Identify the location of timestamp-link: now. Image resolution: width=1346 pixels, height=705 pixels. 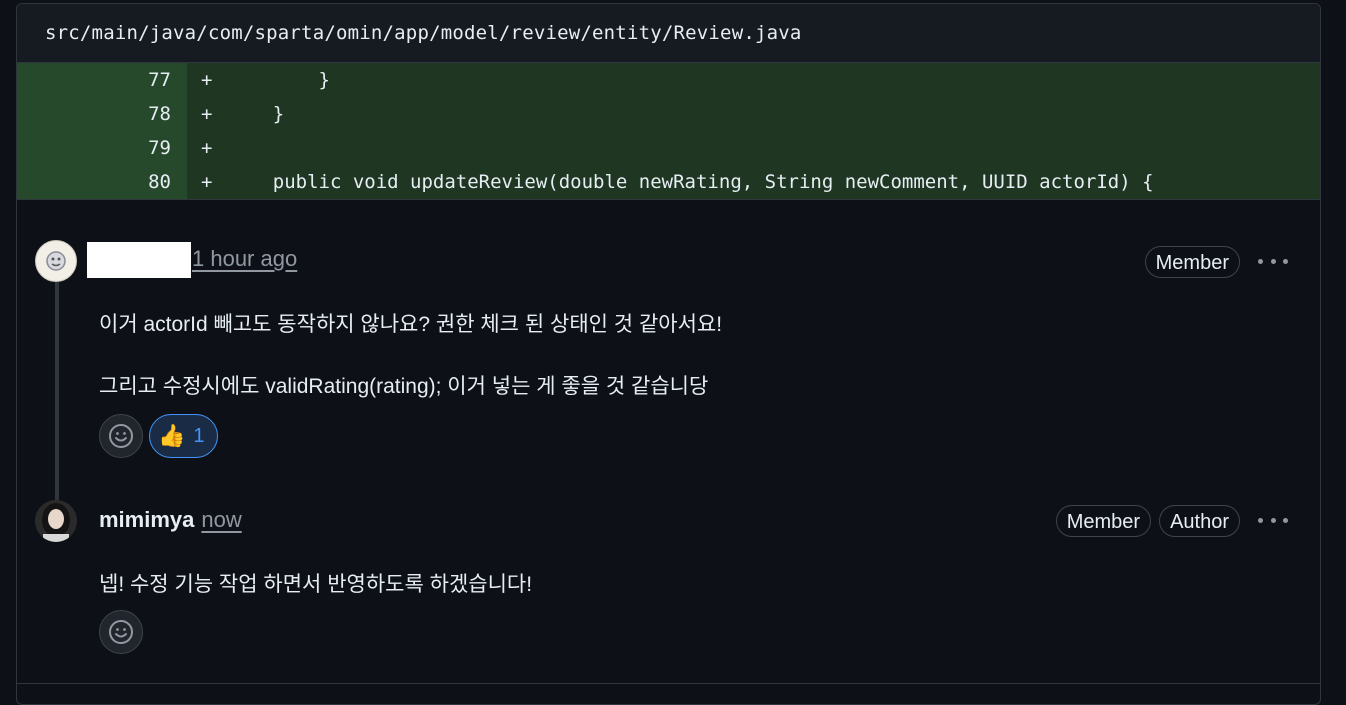
(221, 520).